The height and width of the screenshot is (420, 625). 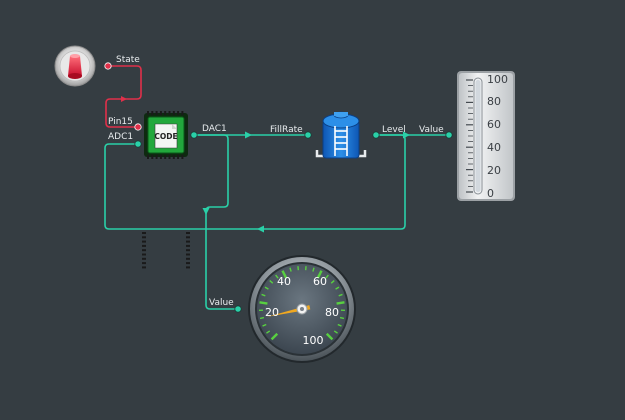 What do you see at coordinates (376, 135) in the screenshot?
I see `level-port` at bounding box center [376, 135].